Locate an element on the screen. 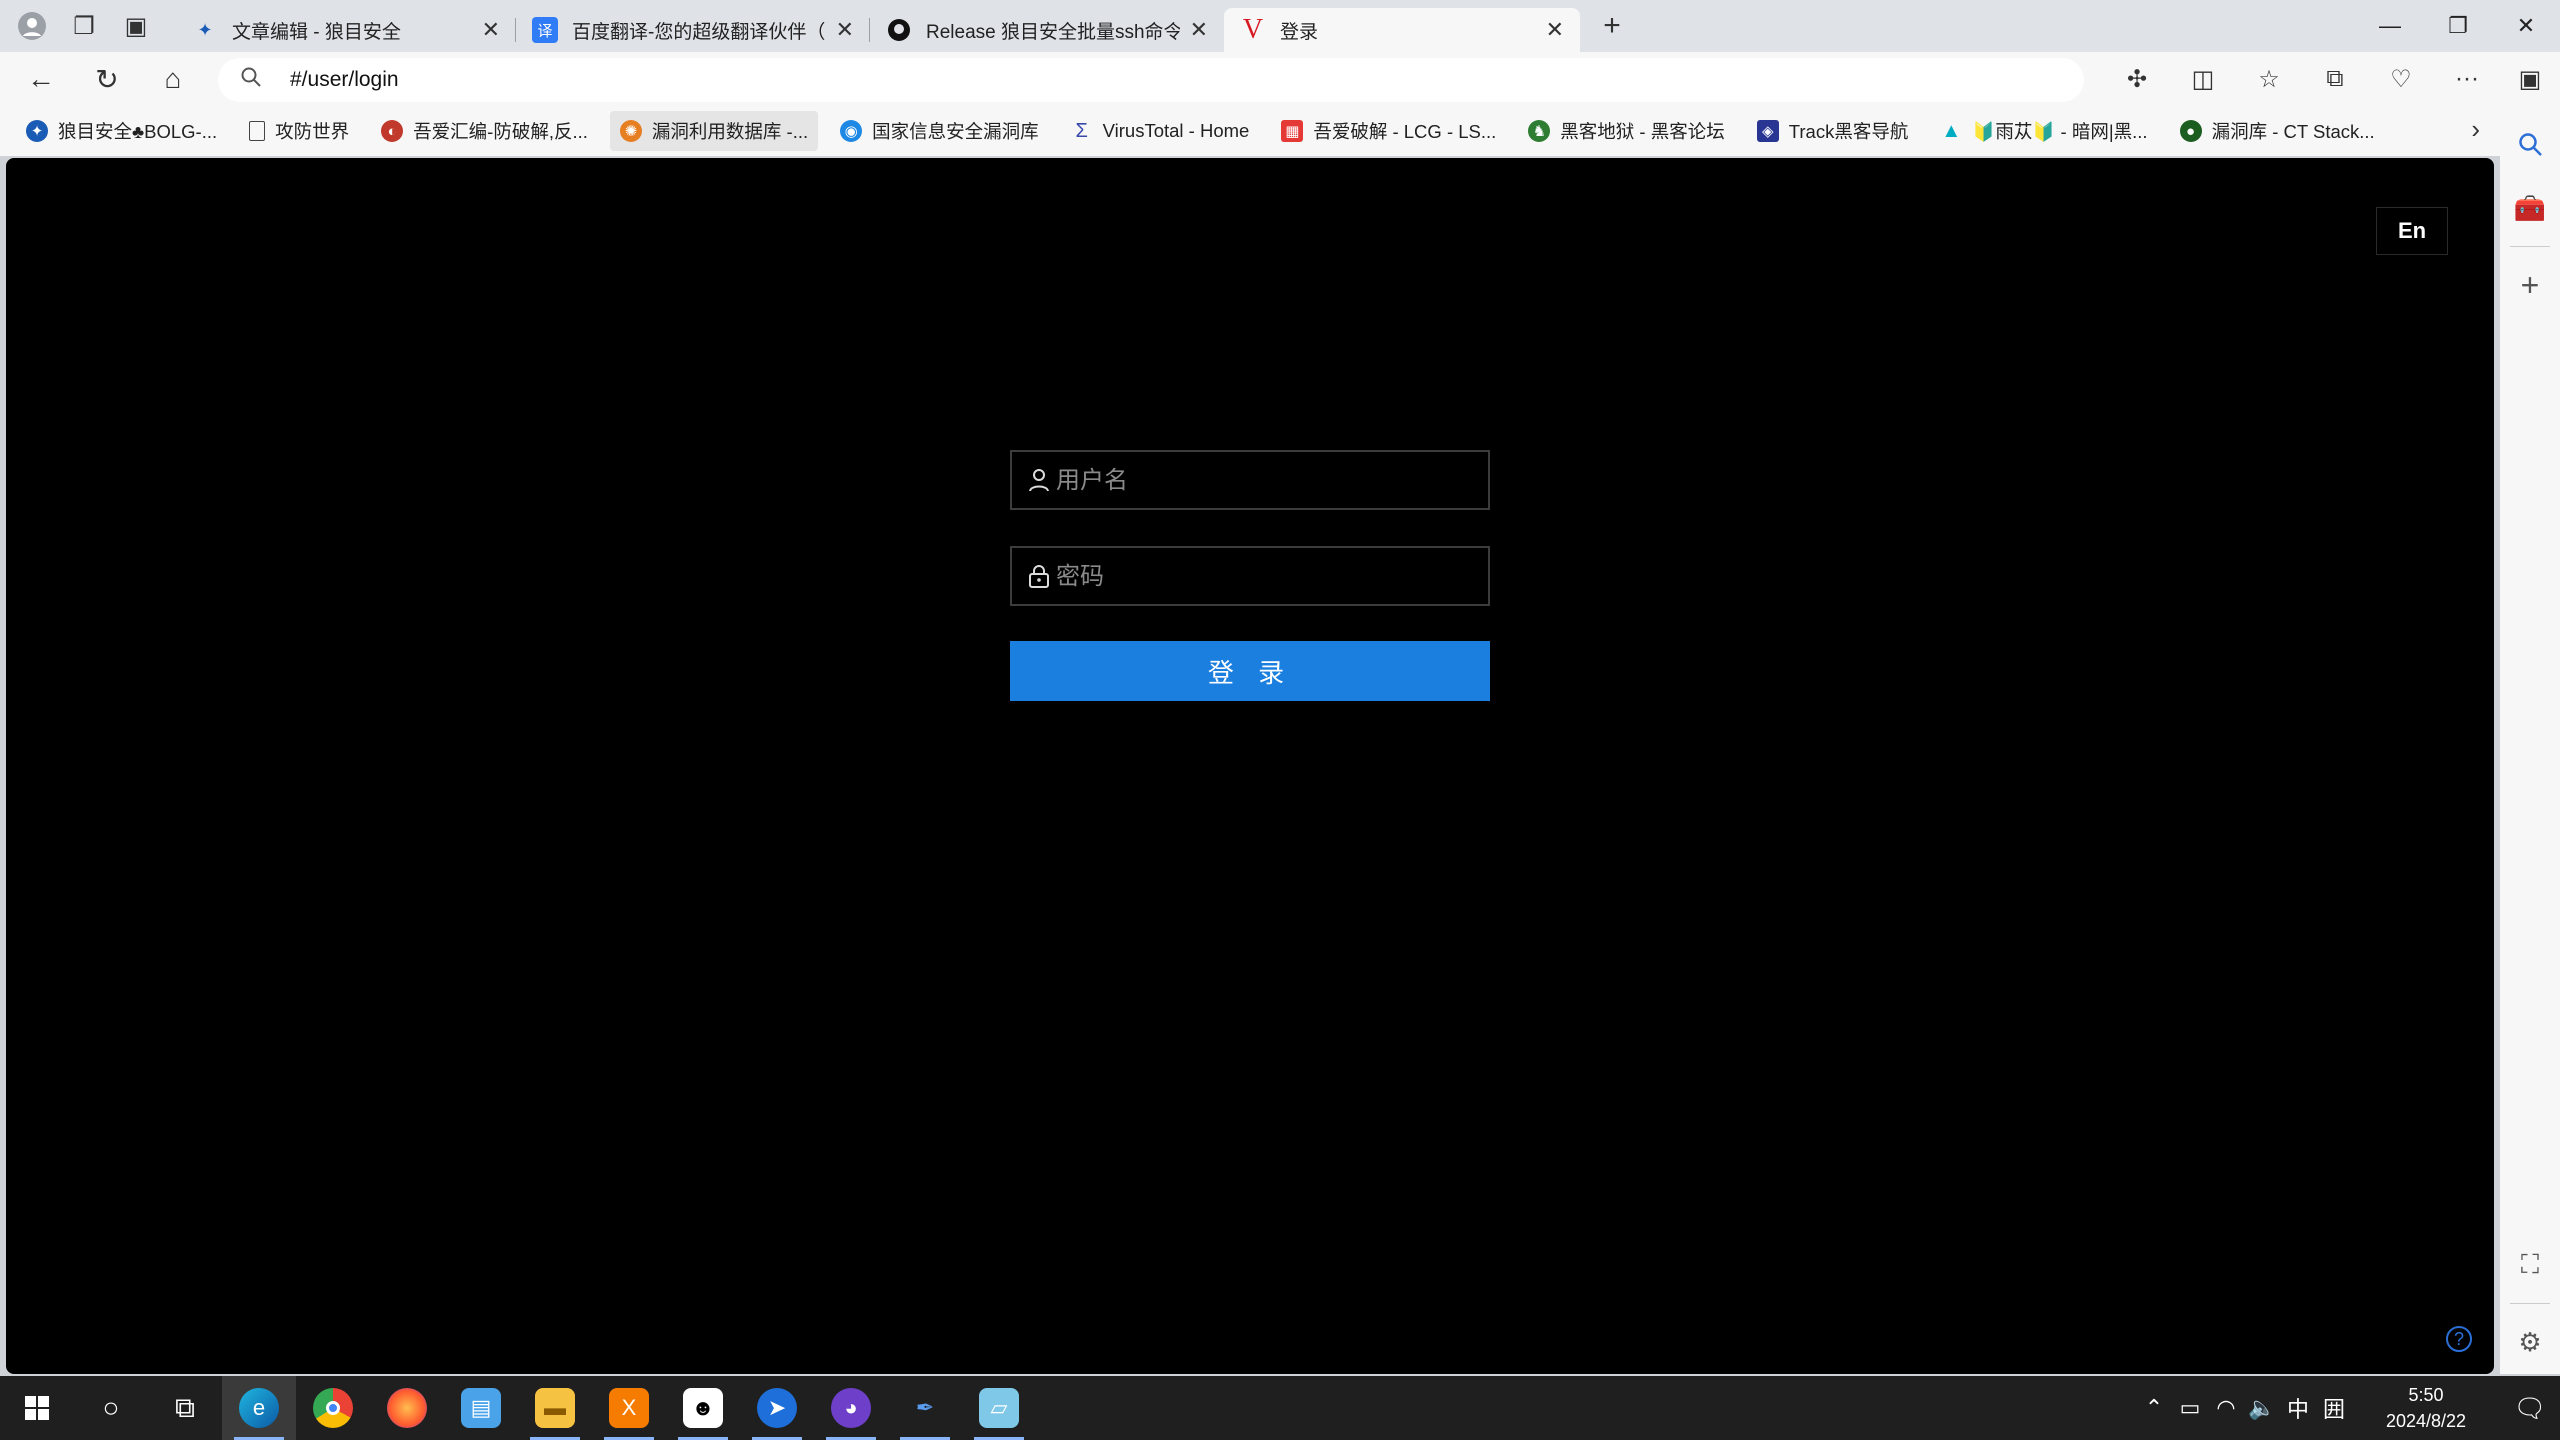 Image resolution: width=2560 pixels, height=1440 pixels. extensions-icon: ✣ is located at coordinates (2137, 79).